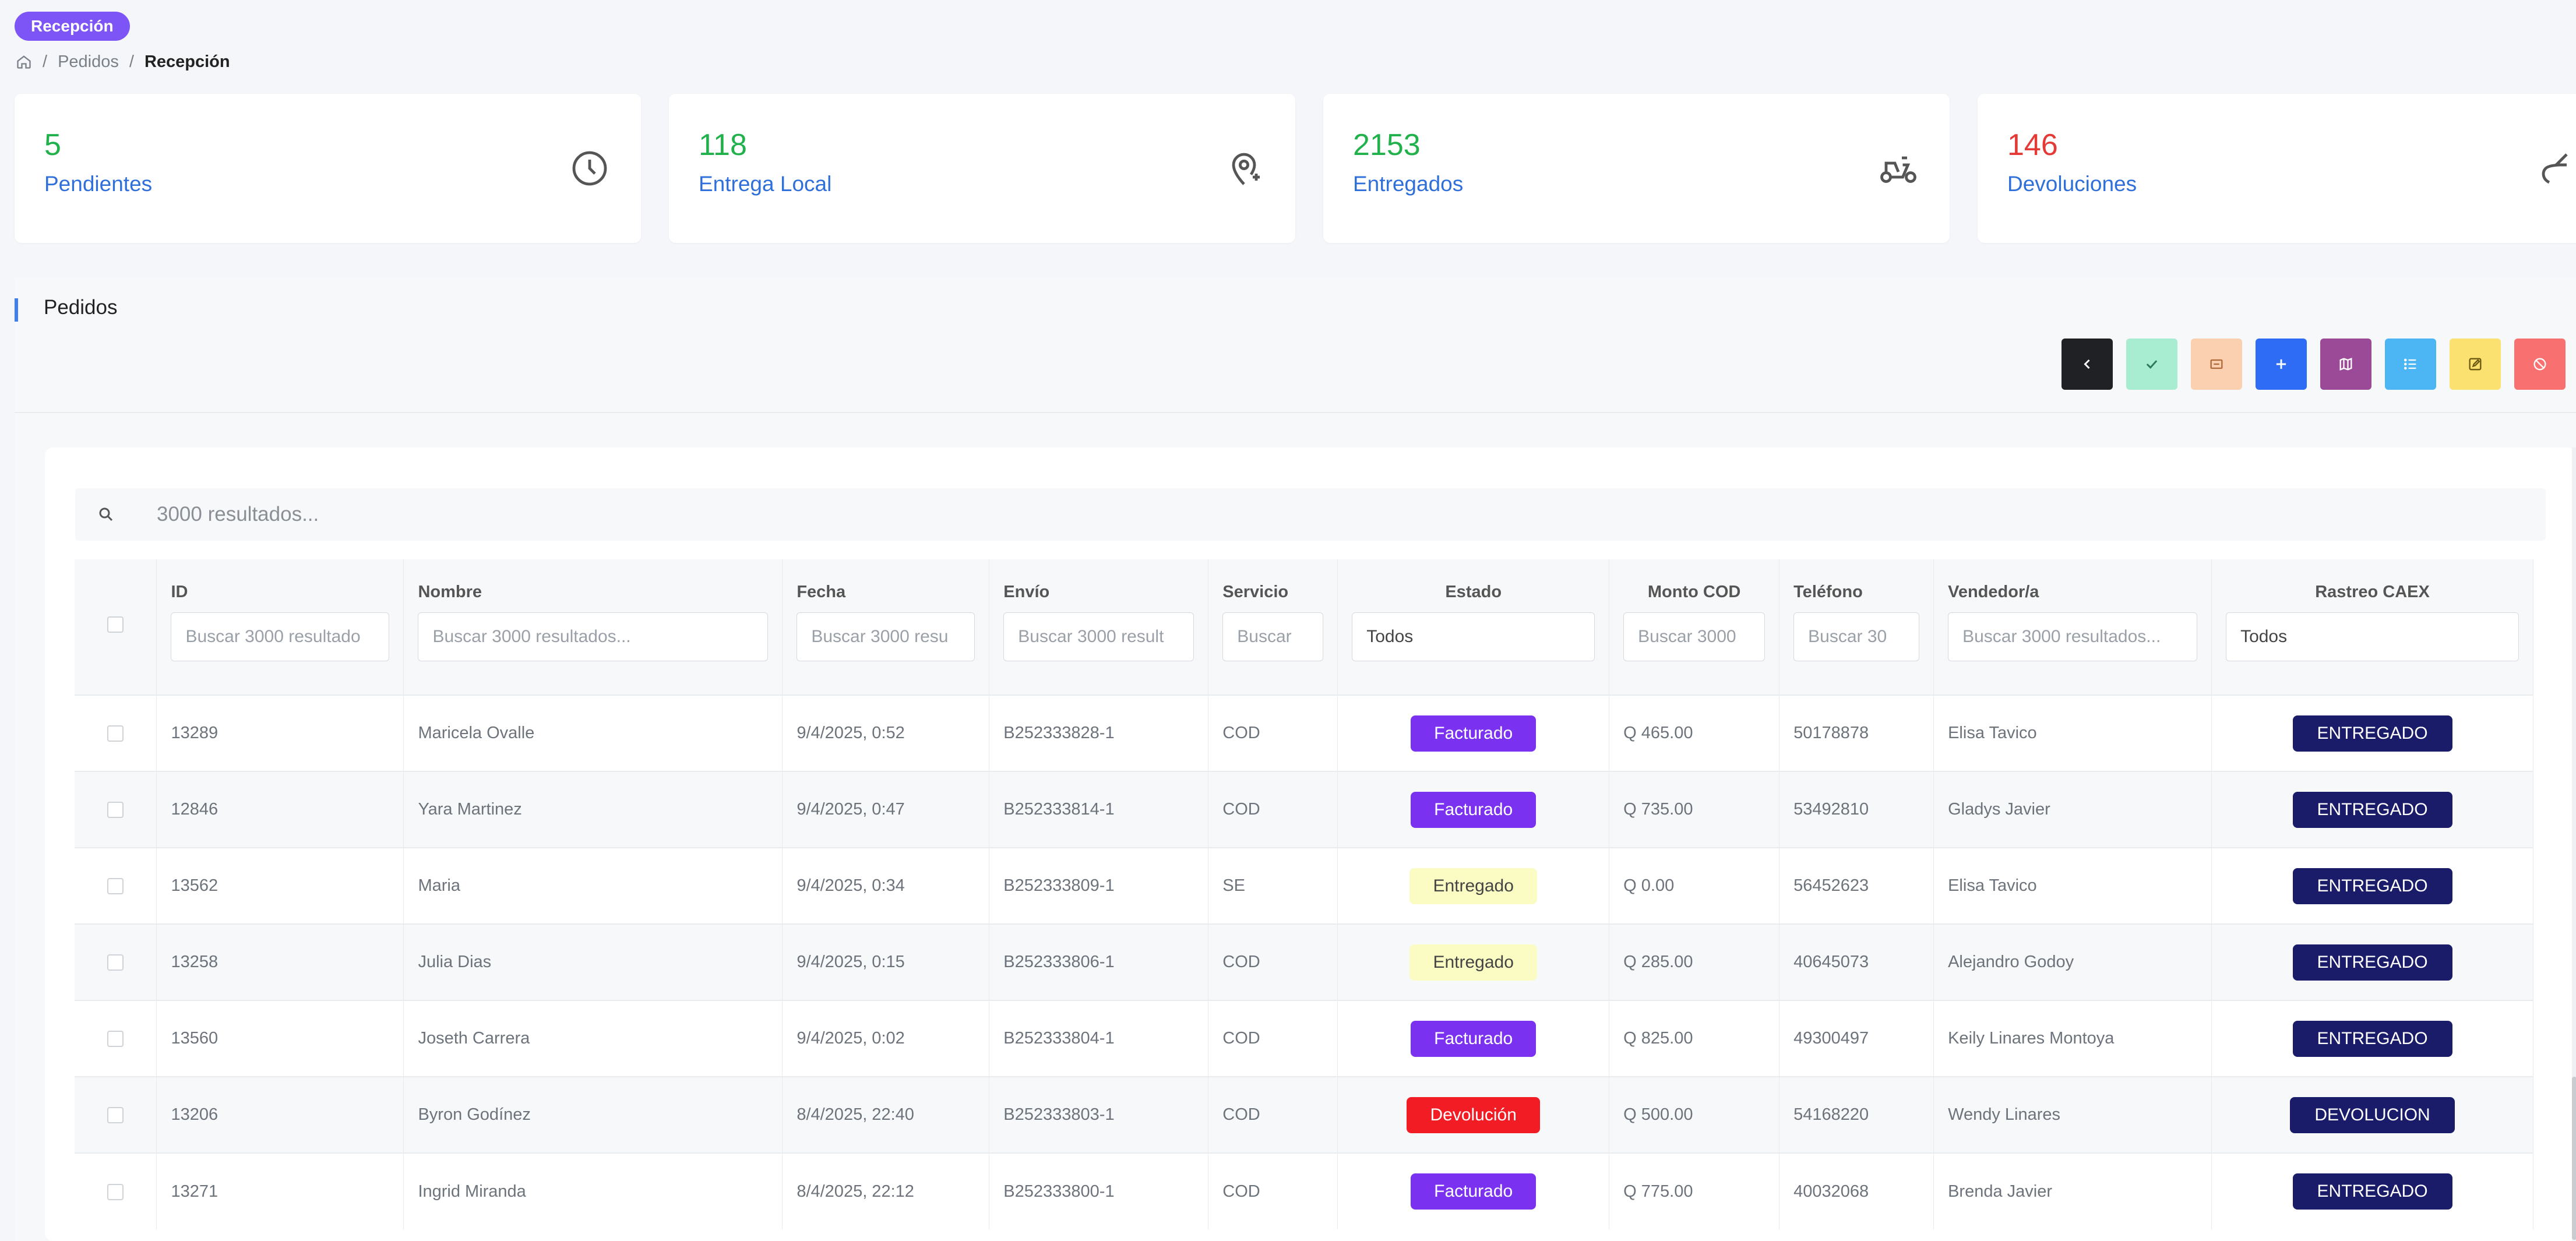 The width and height of the screenshot is (2576, 1241). I want to click on add-button, so click(2281, 364).